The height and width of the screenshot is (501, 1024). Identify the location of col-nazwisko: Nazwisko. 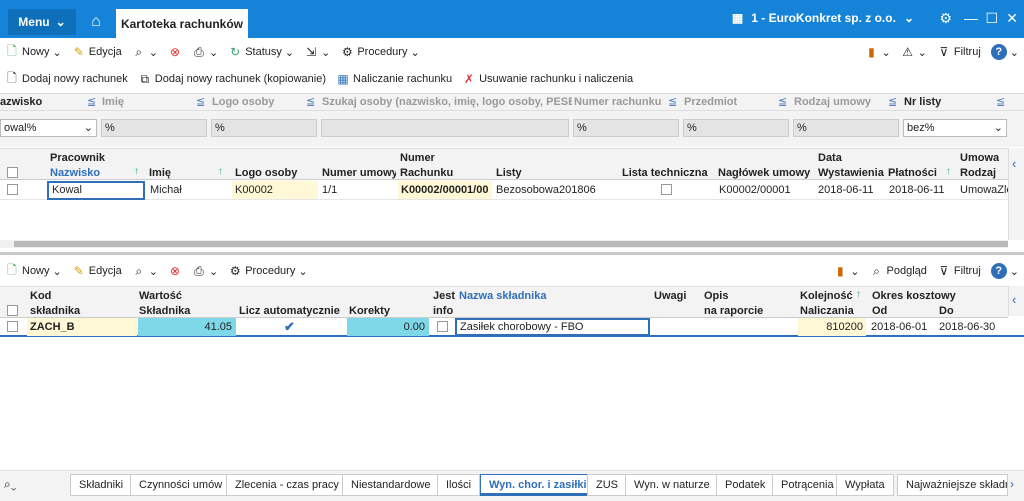
(90, 173).